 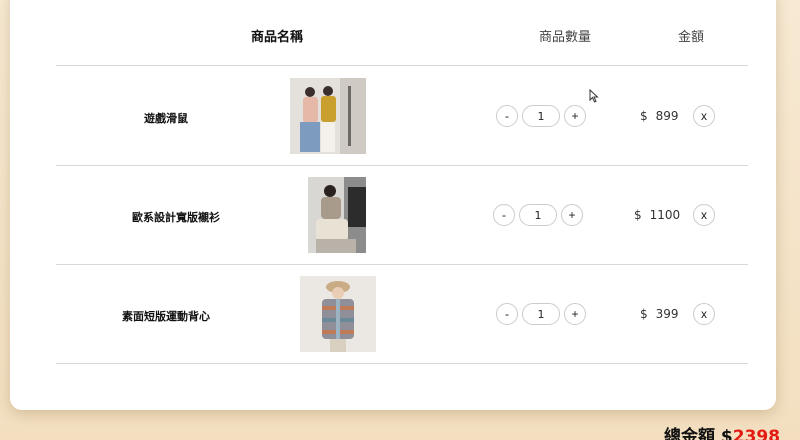 What do you see at coordinates (166, 118) in the screenshot?
I see `product-name: 遊戲滑鼠` at bounding box center [166, 118].